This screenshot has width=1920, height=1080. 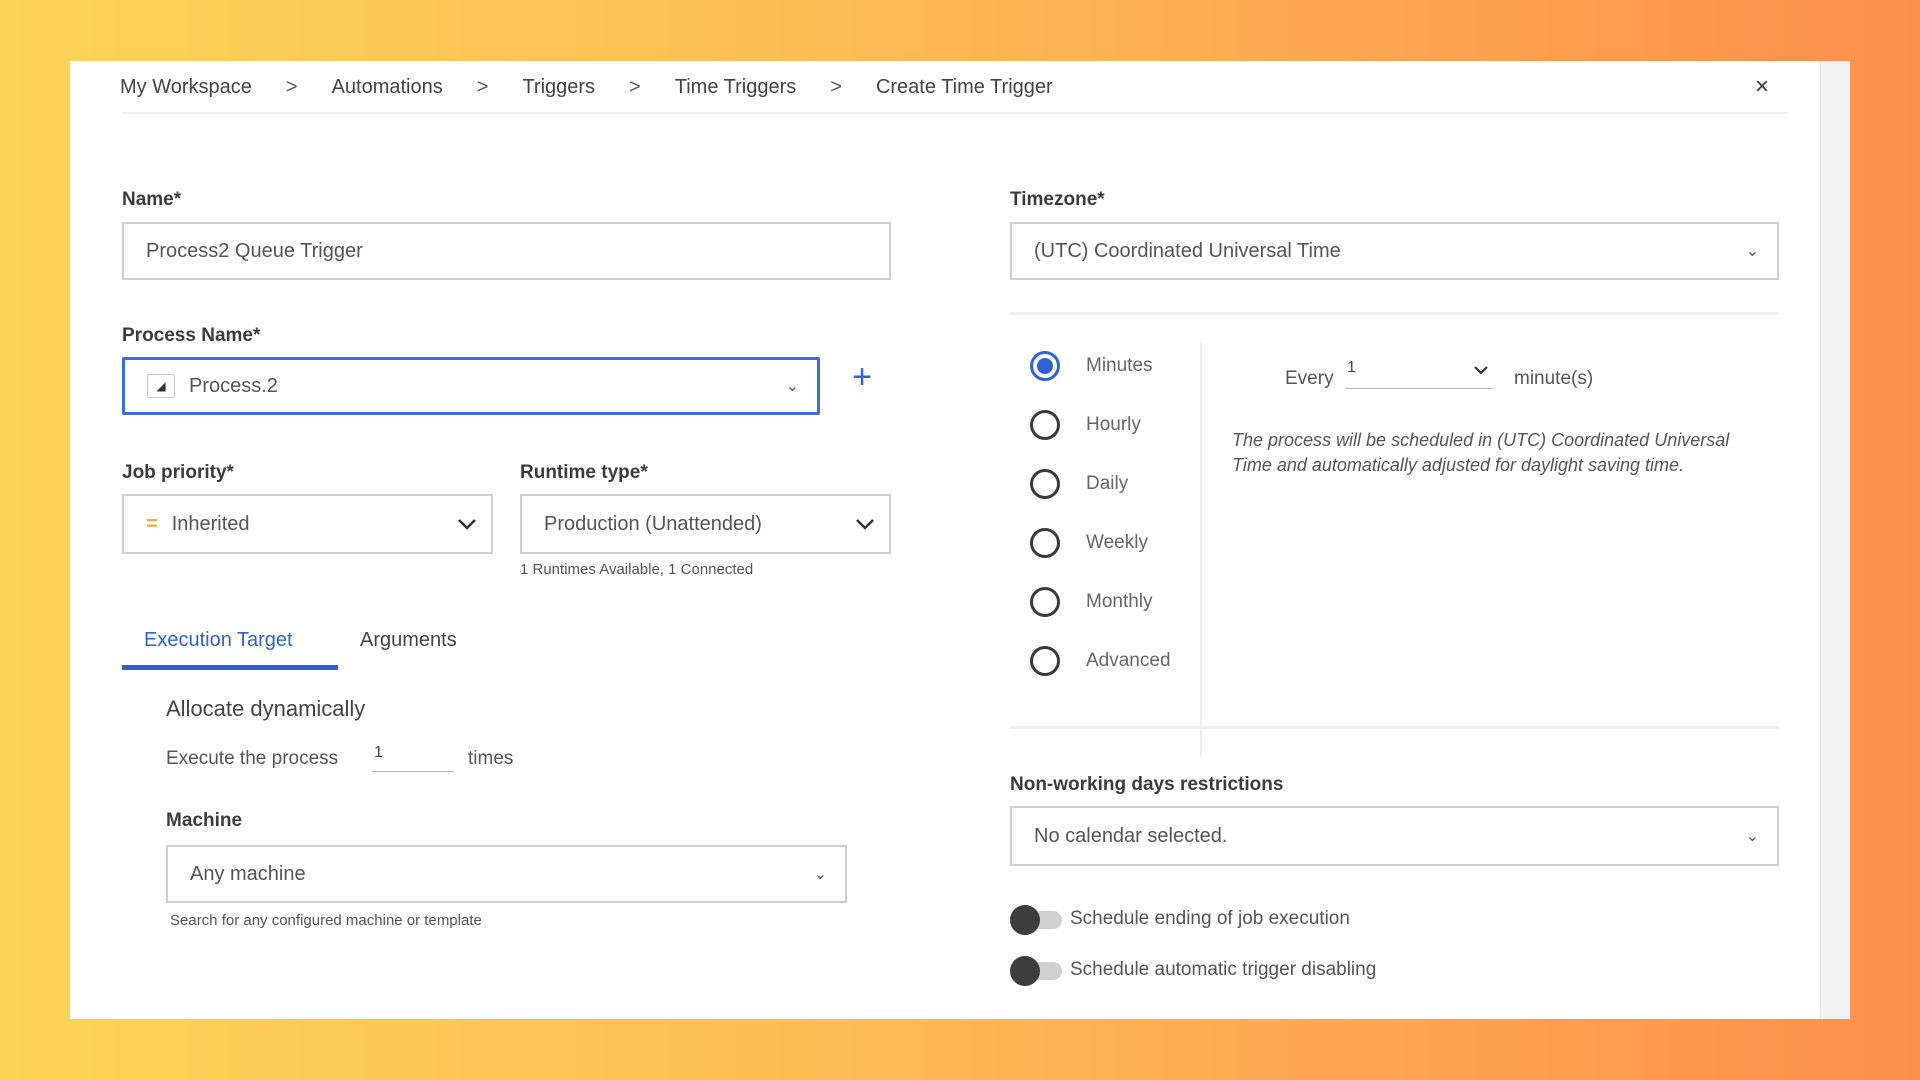 What do you see at coordinates (408, 640) in the screenshot?
I see `tab-arguments: Arguments` at bounding box center [408, 640].